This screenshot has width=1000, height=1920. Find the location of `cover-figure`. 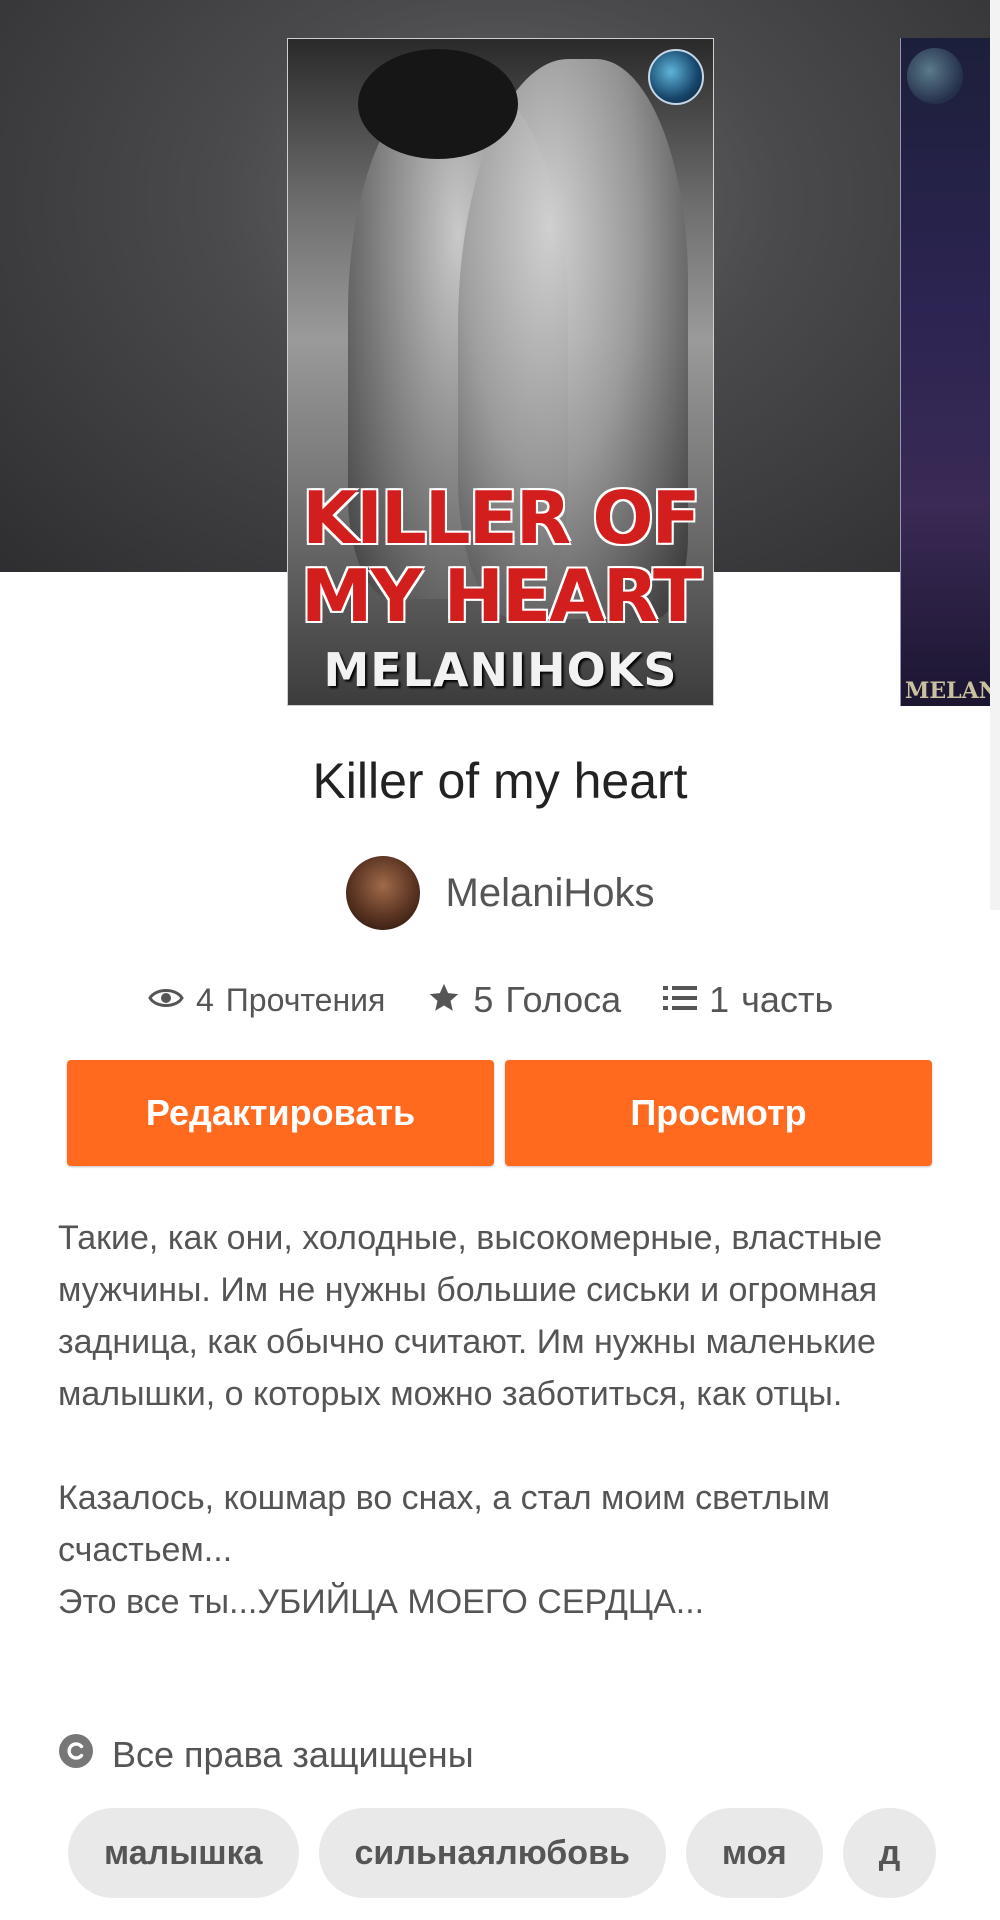

cover-figure is located at coordinates (438, 104).